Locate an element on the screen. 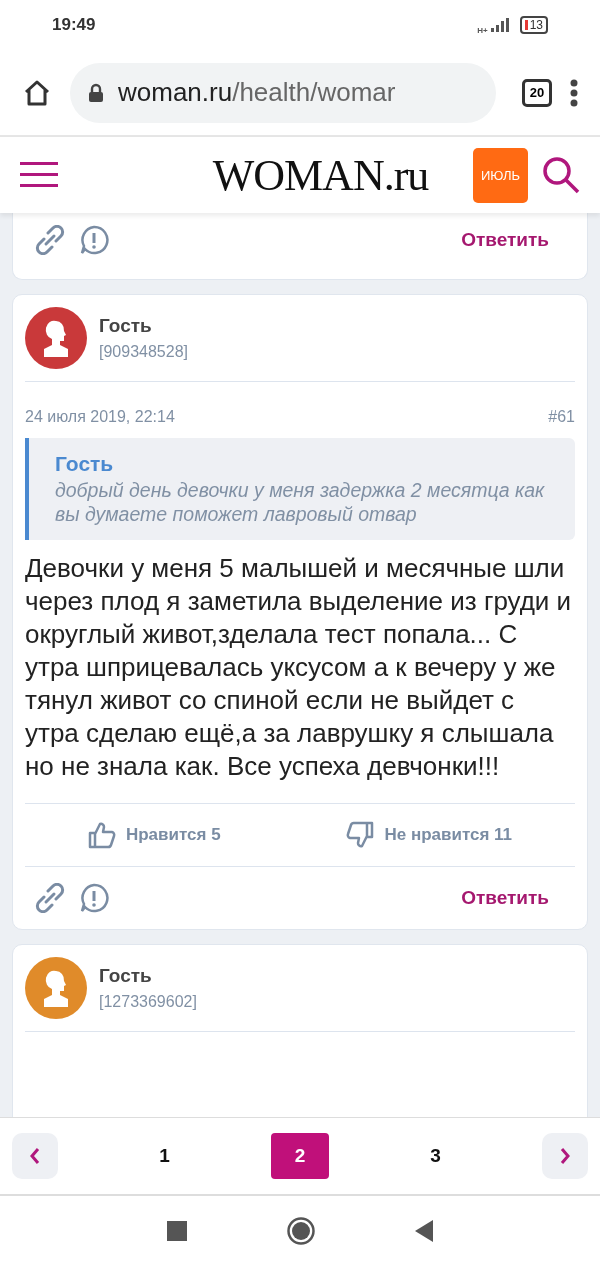 This screenshot has height=1266, width=600. tabs-counter: 20 is located at coordinates (537, 92).